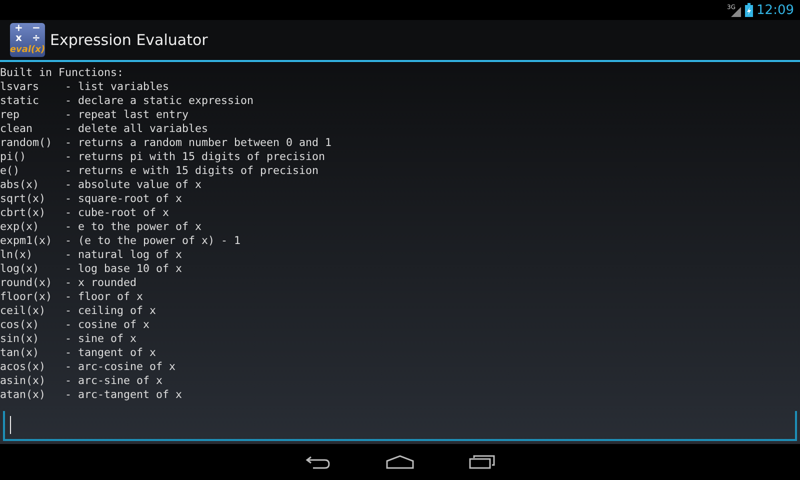 The height and width of the screenshot is (480, 800). What do you see at coordinates (400, 462) in the screenshot?
I see `home-icon` at bounding box center [400, 462].